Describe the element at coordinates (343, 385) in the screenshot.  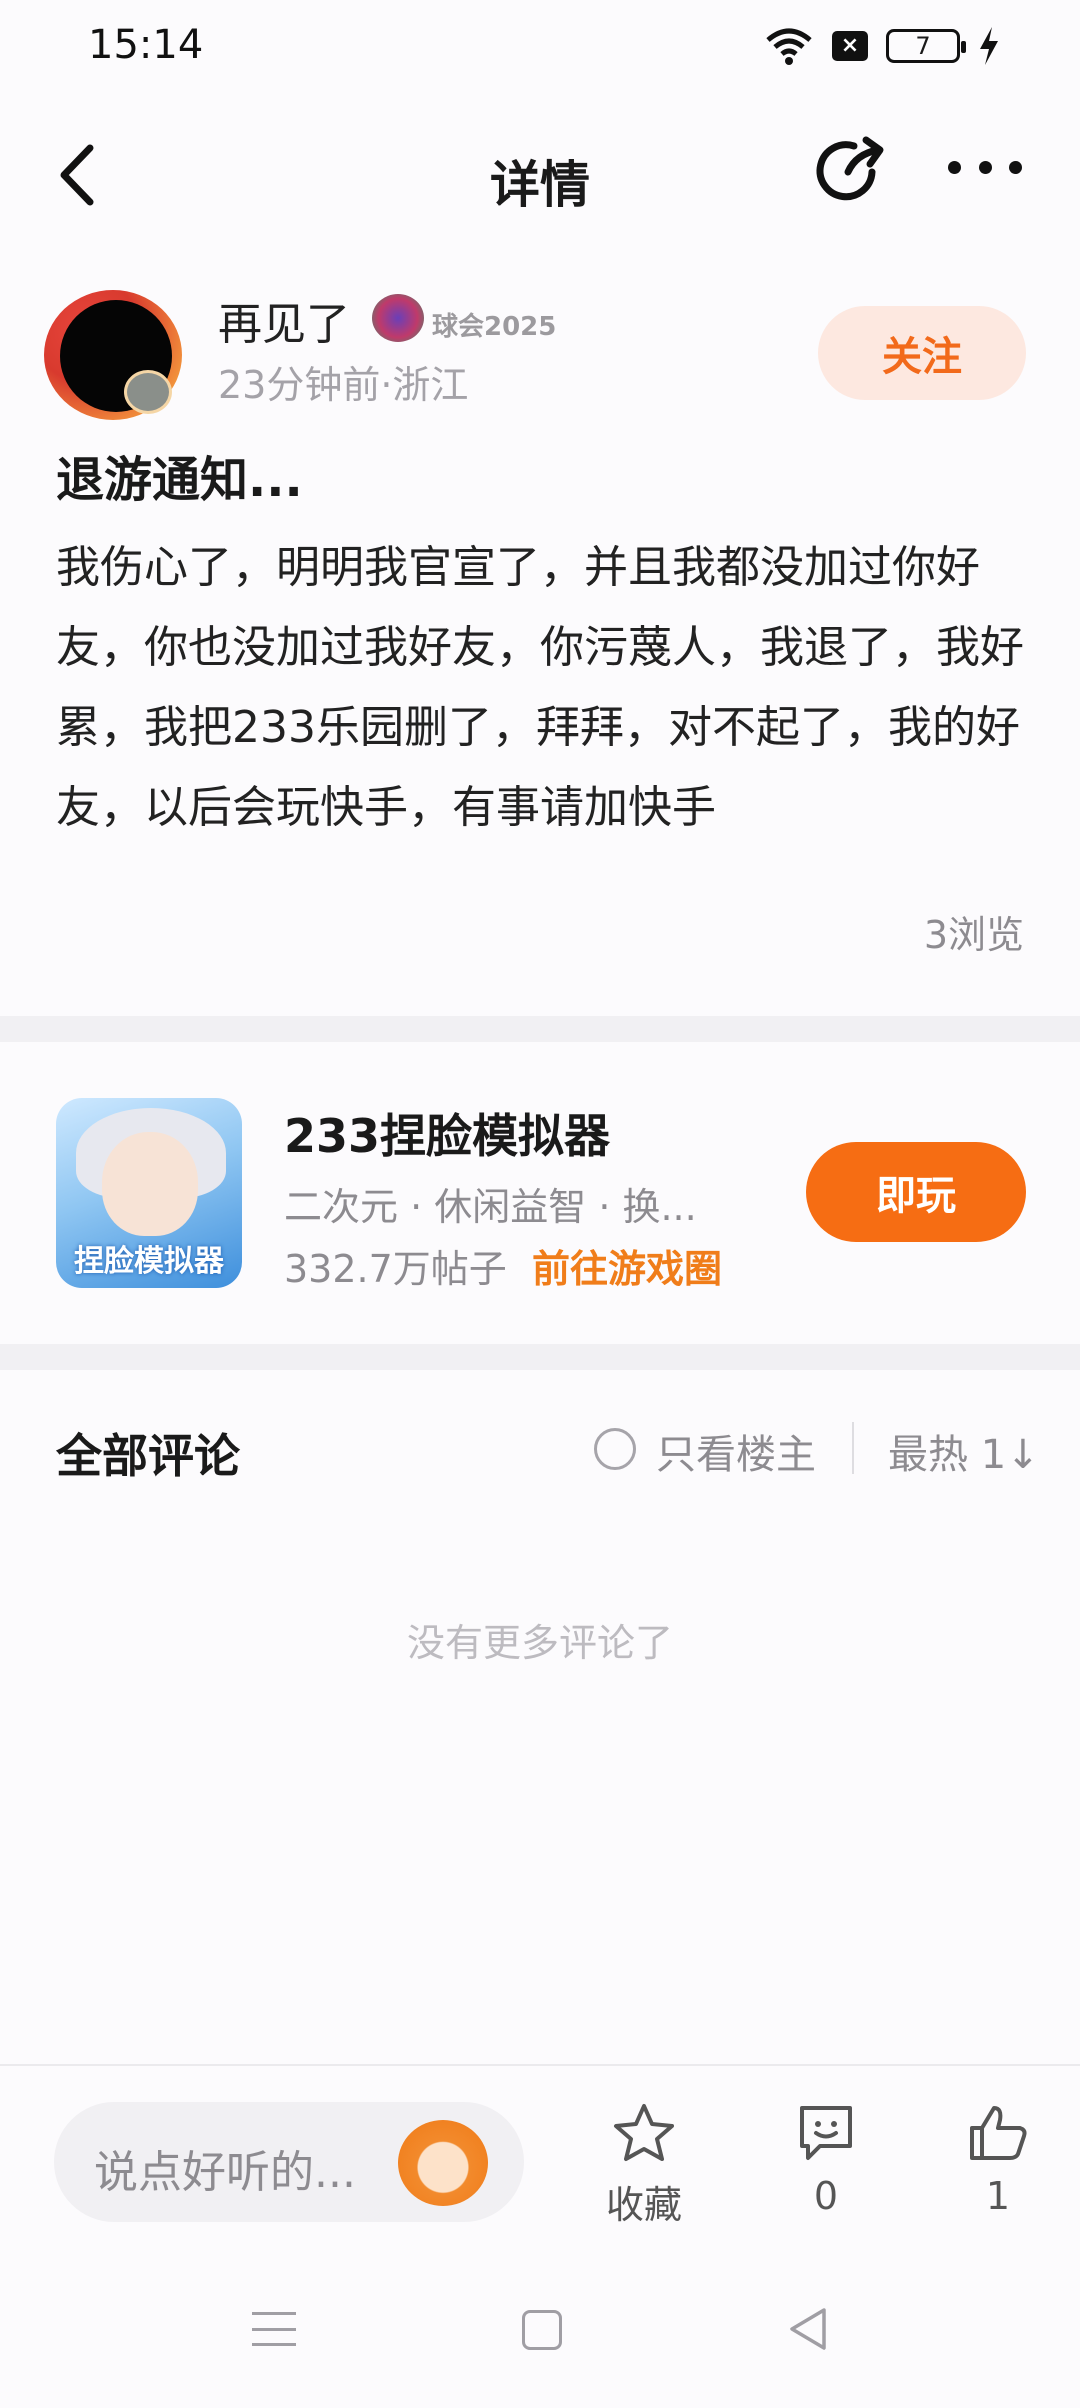
I see `post-meta: 23分钟前·浙江` at that location.